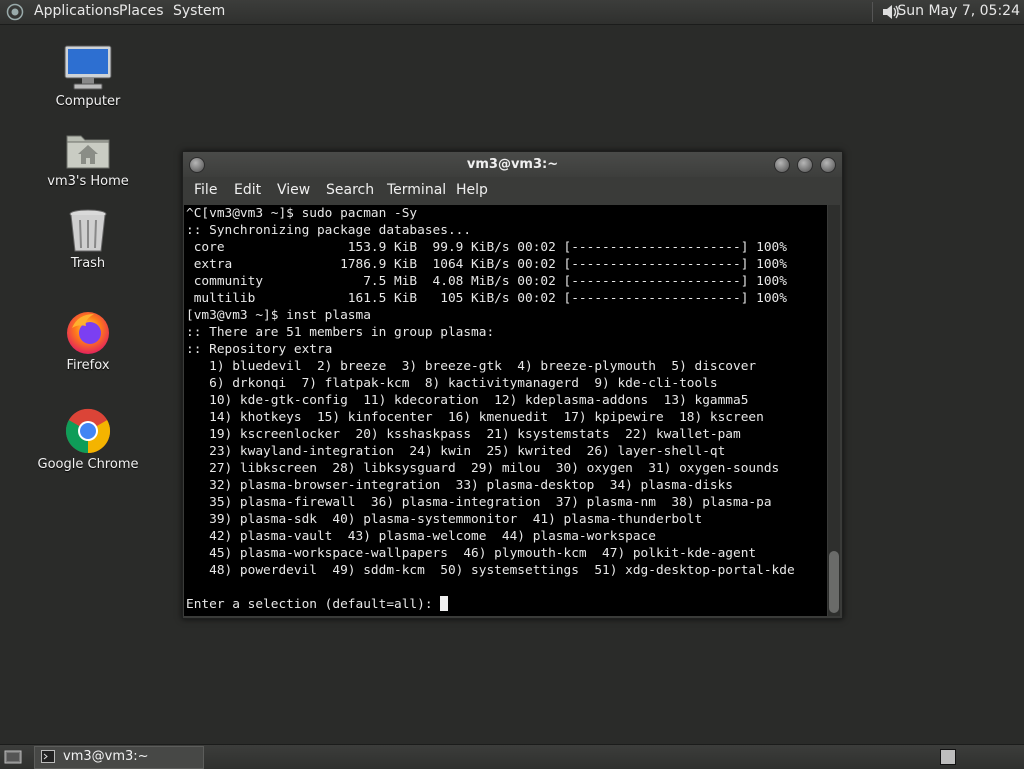  What do you see at coordinates (350, 190) in the screenshot?
I see `menu-search: Search` at bounding box center [350, 190].